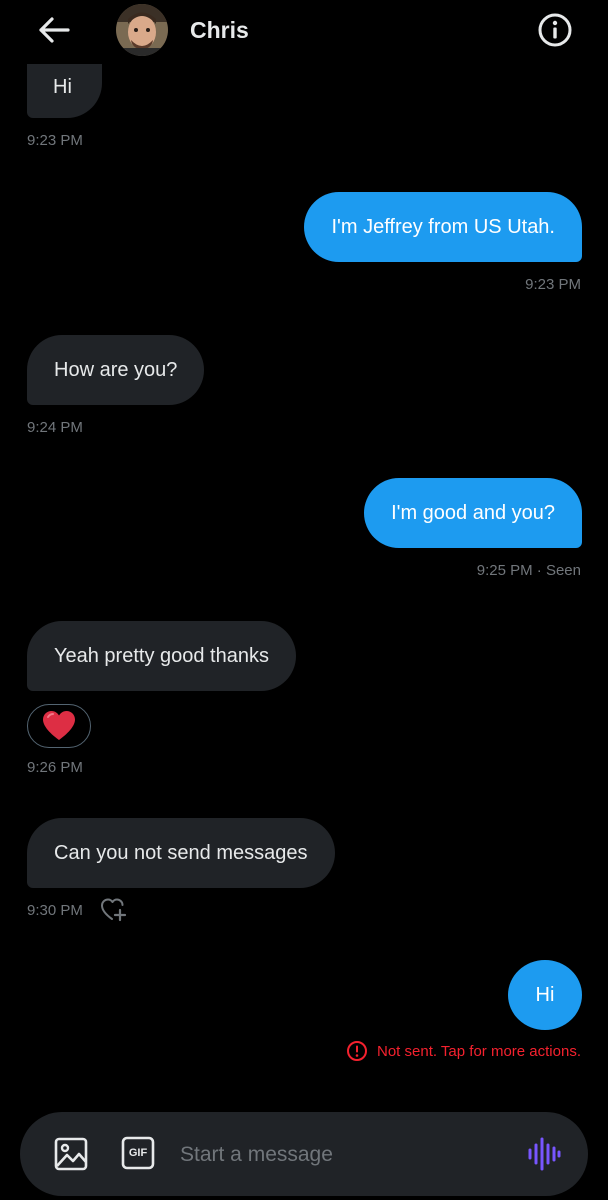 The width and height of the screenshot is (608, 1200). I want to click on message-input, so click(345, 1155).